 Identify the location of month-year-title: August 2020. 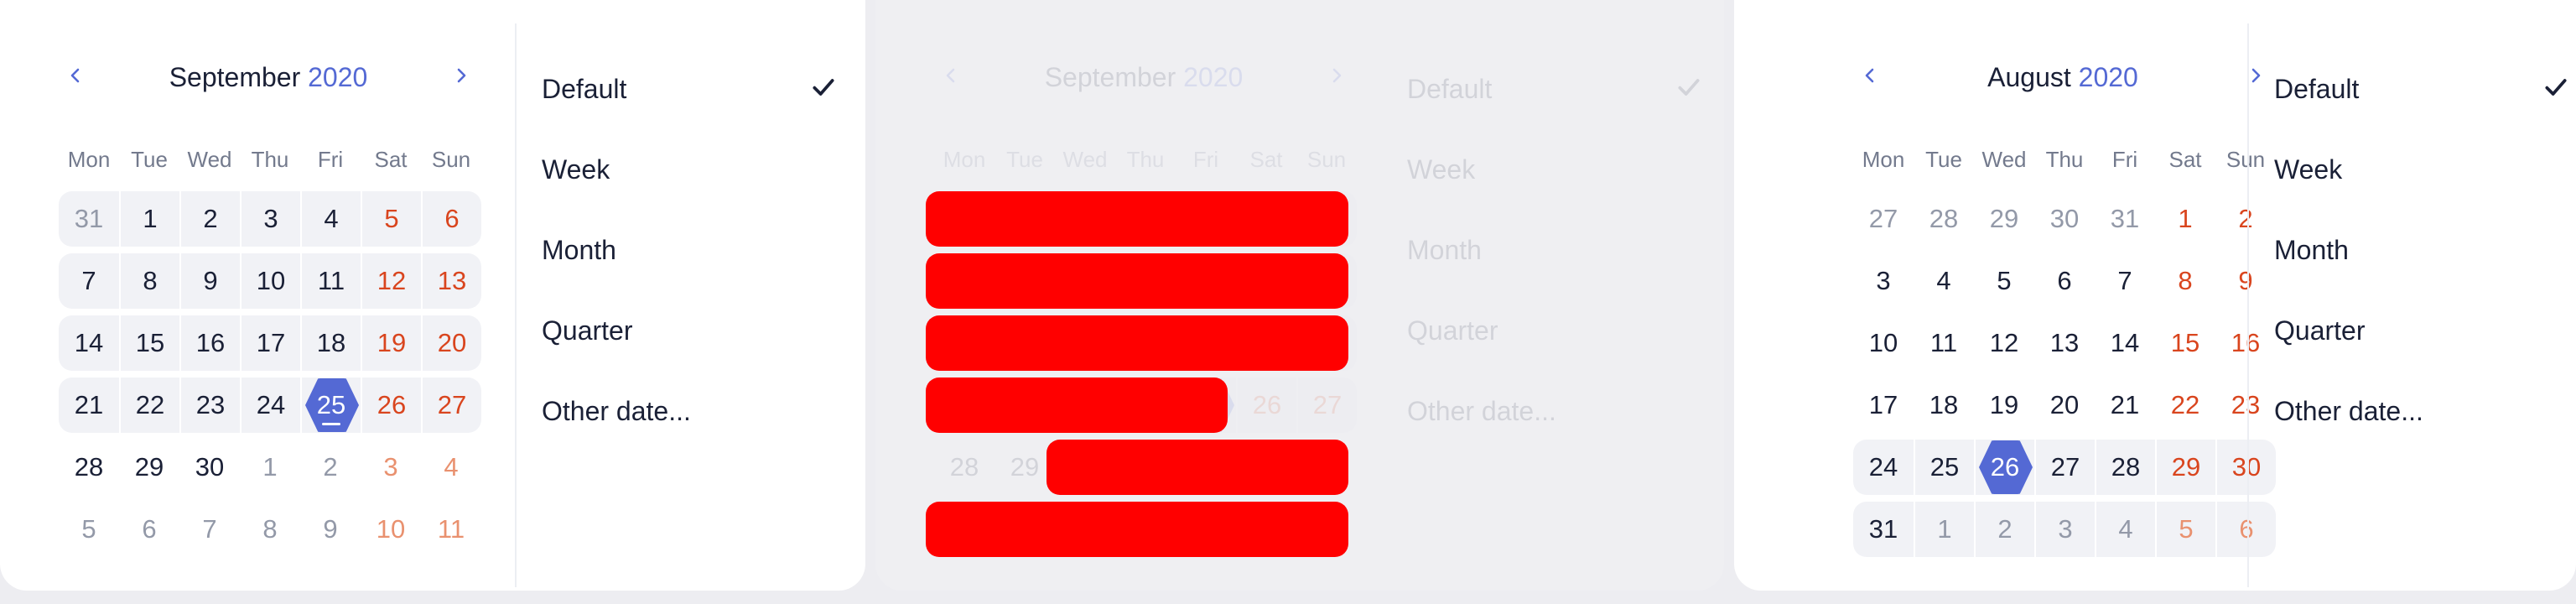
(2063, 77).